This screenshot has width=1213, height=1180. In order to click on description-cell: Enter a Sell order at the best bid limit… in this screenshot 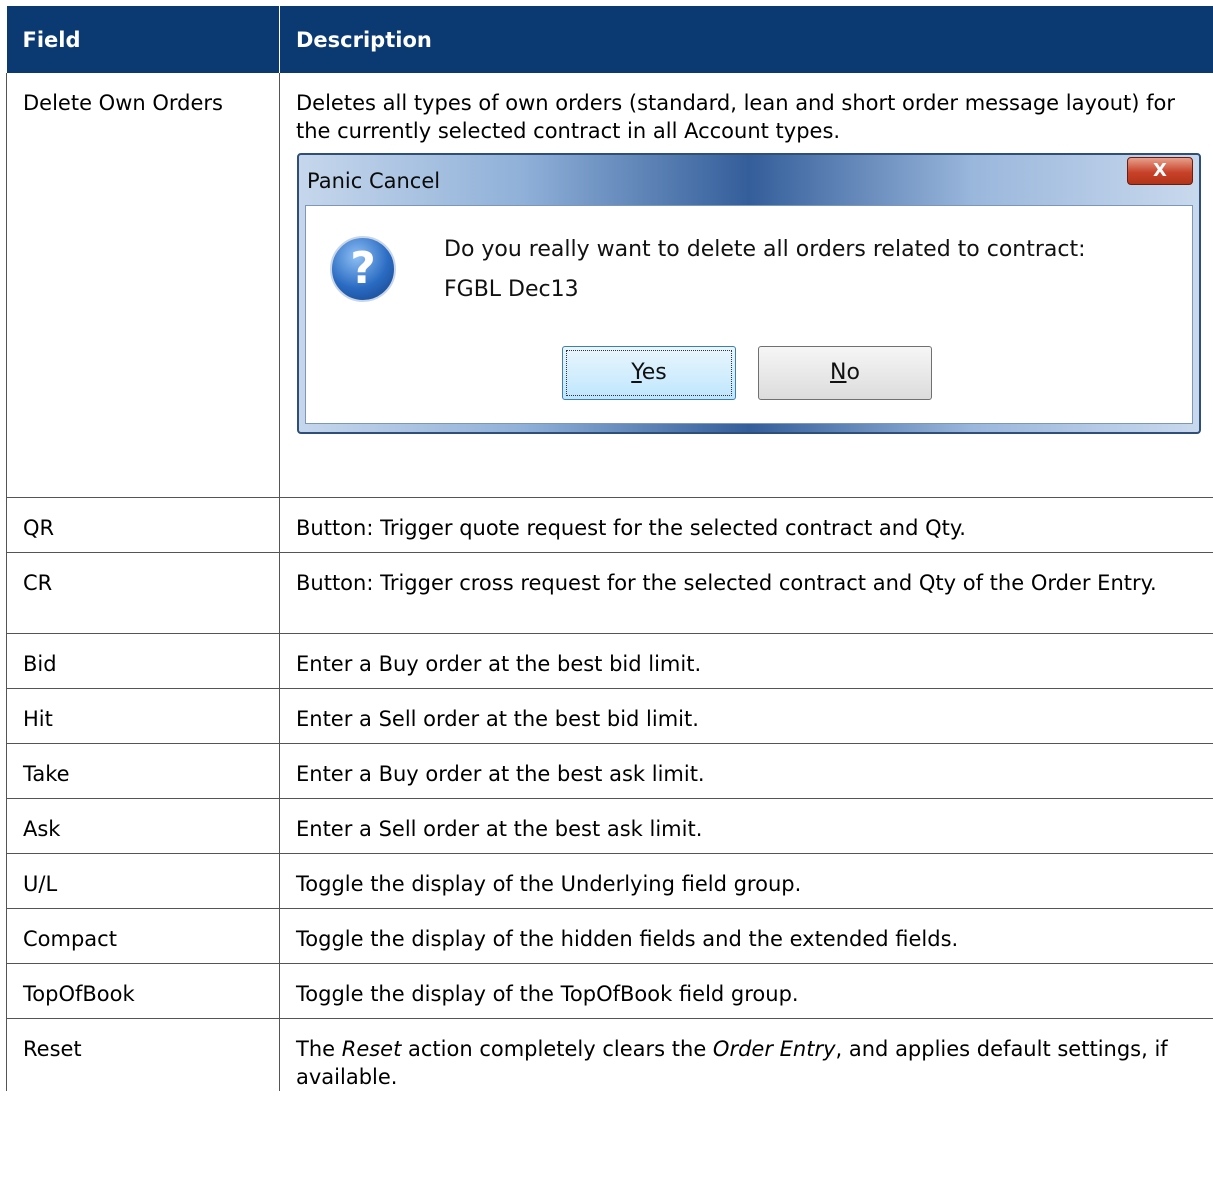, I will do `click(746, 716)`.